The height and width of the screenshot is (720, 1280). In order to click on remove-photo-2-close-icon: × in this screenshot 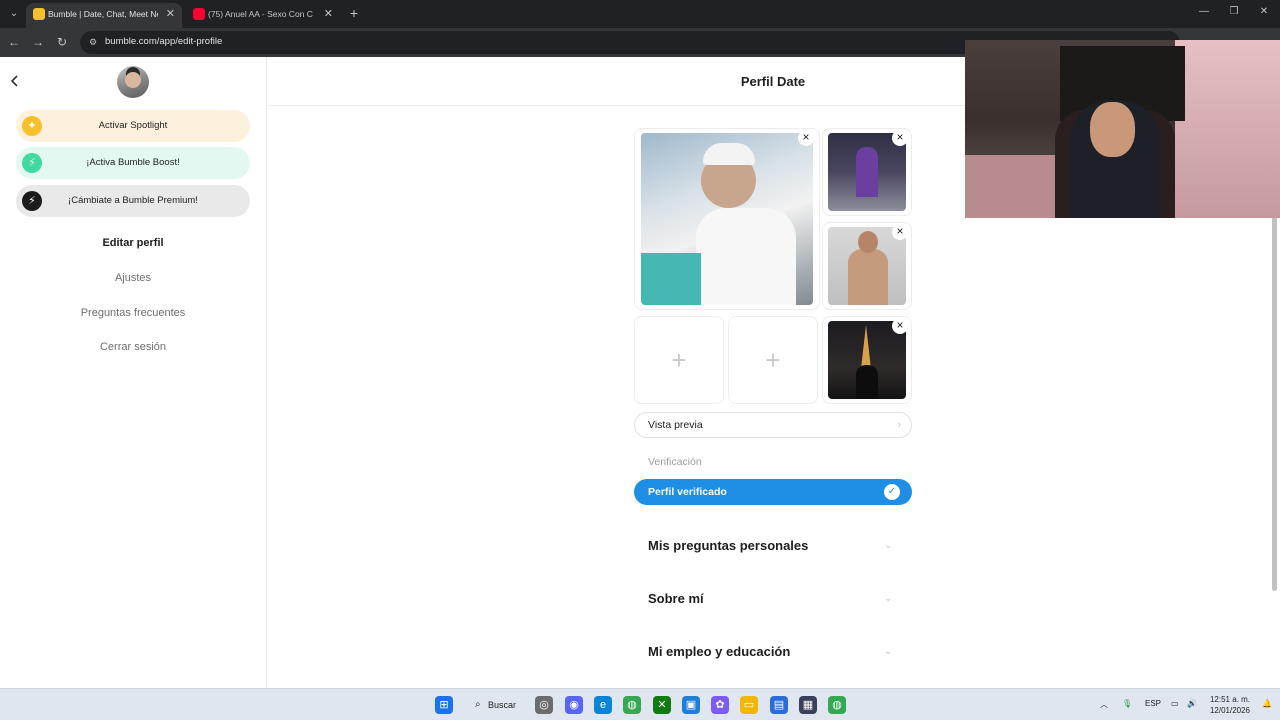, I will do `click(900, 138)`.